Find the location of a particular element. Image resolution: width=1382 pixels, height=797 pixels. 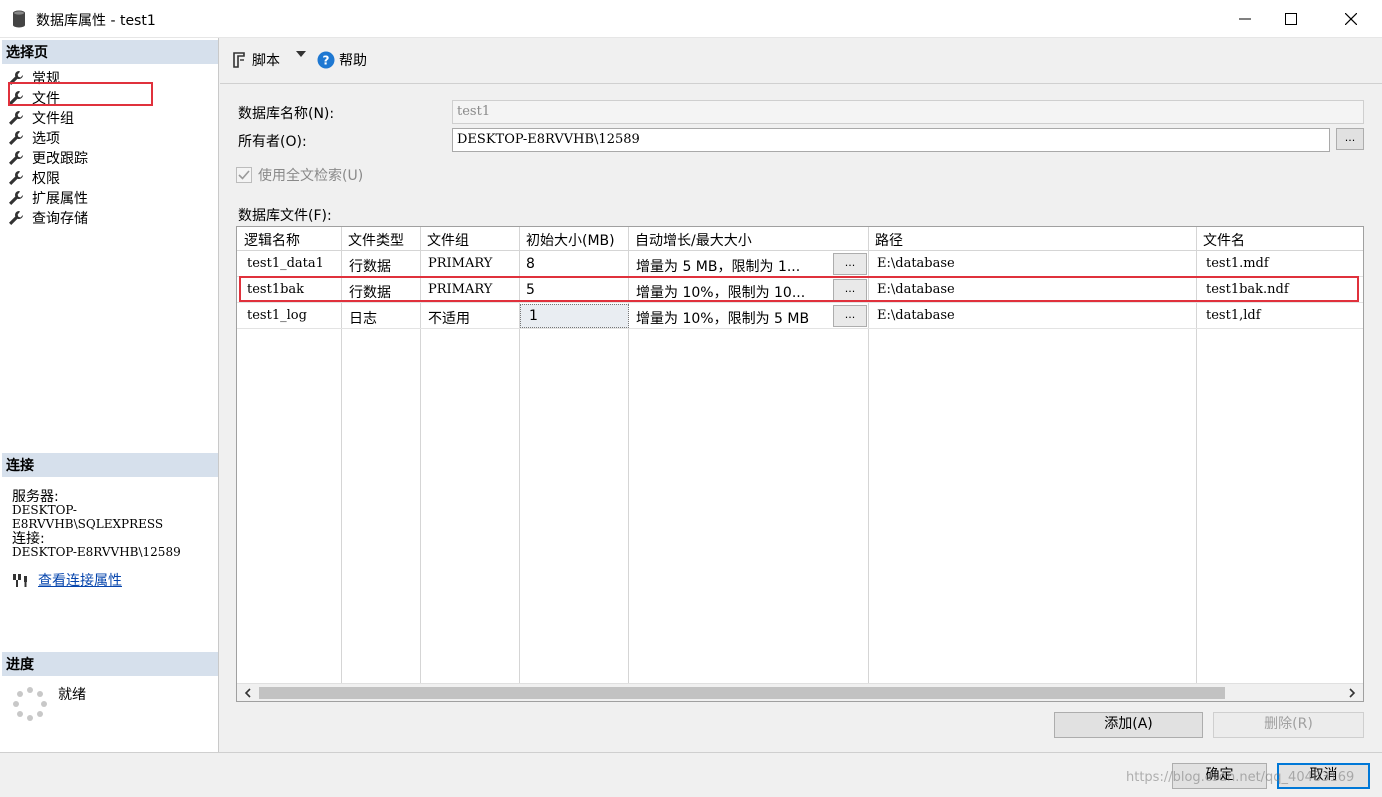

toolbar: 脚本 ? 帮助 is located at coordinates (801, 61).